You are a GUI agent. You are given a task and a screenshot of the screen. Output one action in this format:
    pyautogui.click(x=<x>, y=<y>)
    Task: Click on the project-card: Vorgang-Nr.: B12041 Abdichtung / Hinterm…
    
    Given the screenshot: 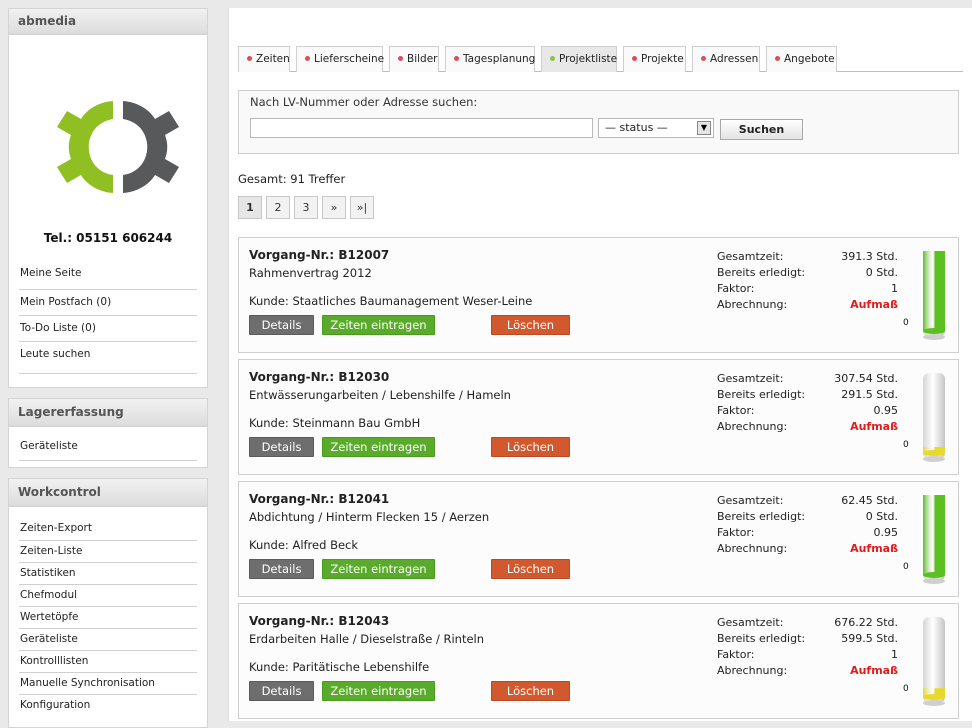 What is the action you would take?
    pyautogui.click(x=598, y=539)
    